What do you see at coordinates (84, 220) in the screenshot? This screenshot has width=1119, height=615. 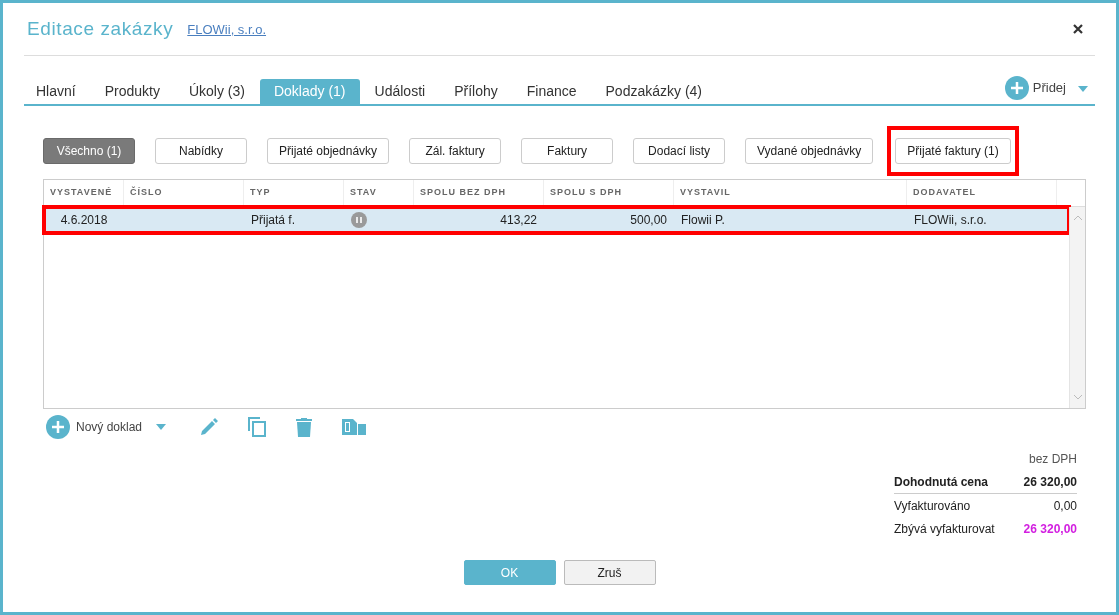 I see `table-cell: 4.6.2018` at bounding box center [84, 220].